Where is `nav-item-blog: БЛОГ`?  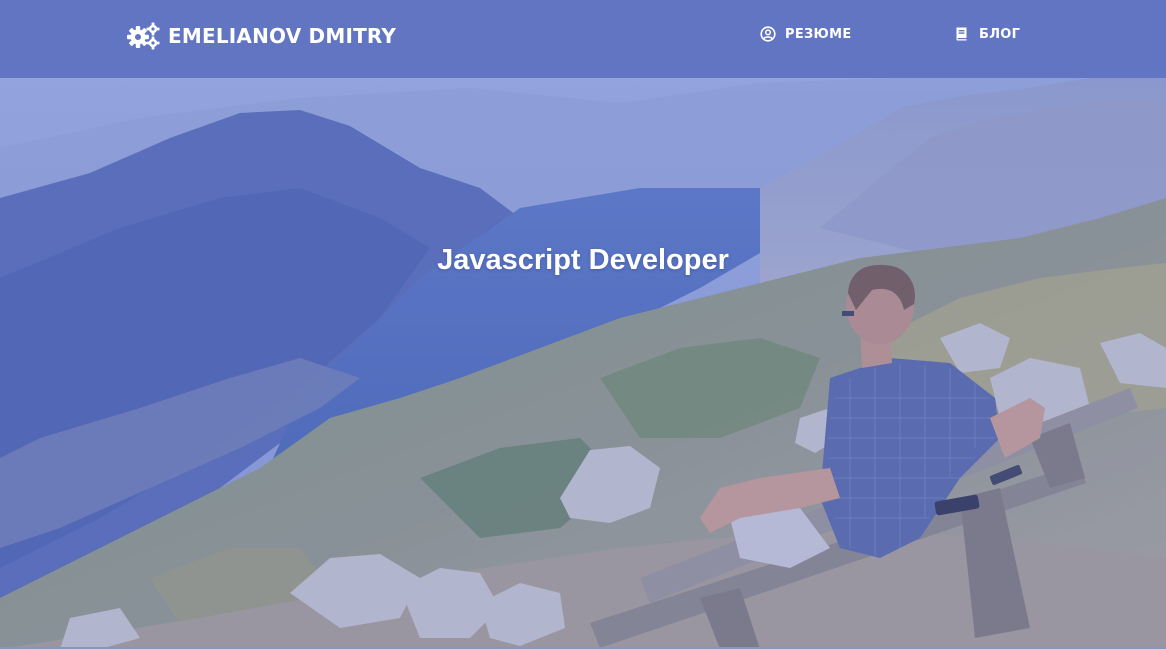 nav-item-blog: БЛОГ is located at coordinates (987, 34).